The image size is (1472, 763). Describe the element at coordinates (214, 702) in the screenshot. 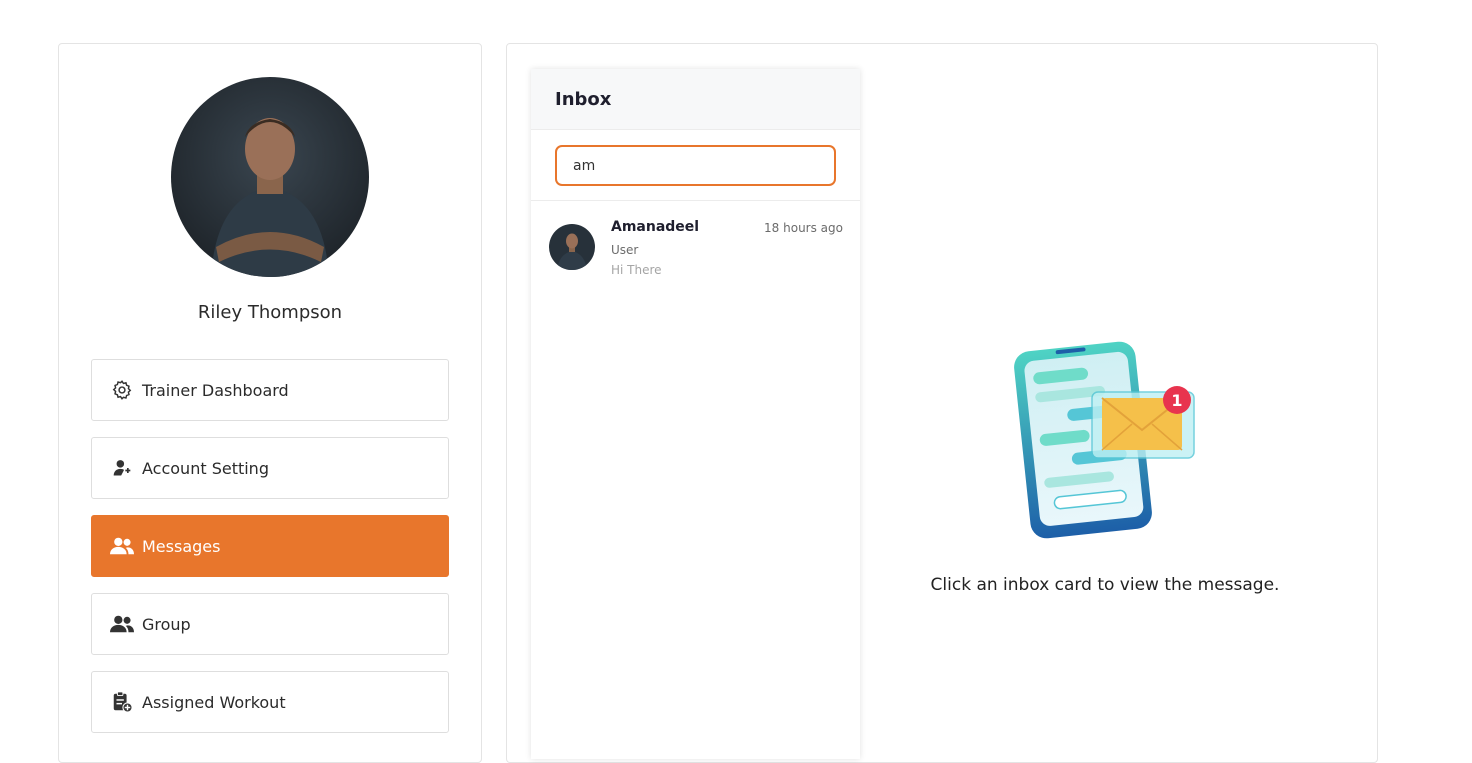

I see `menu-label: Assigned Workout` at that location.